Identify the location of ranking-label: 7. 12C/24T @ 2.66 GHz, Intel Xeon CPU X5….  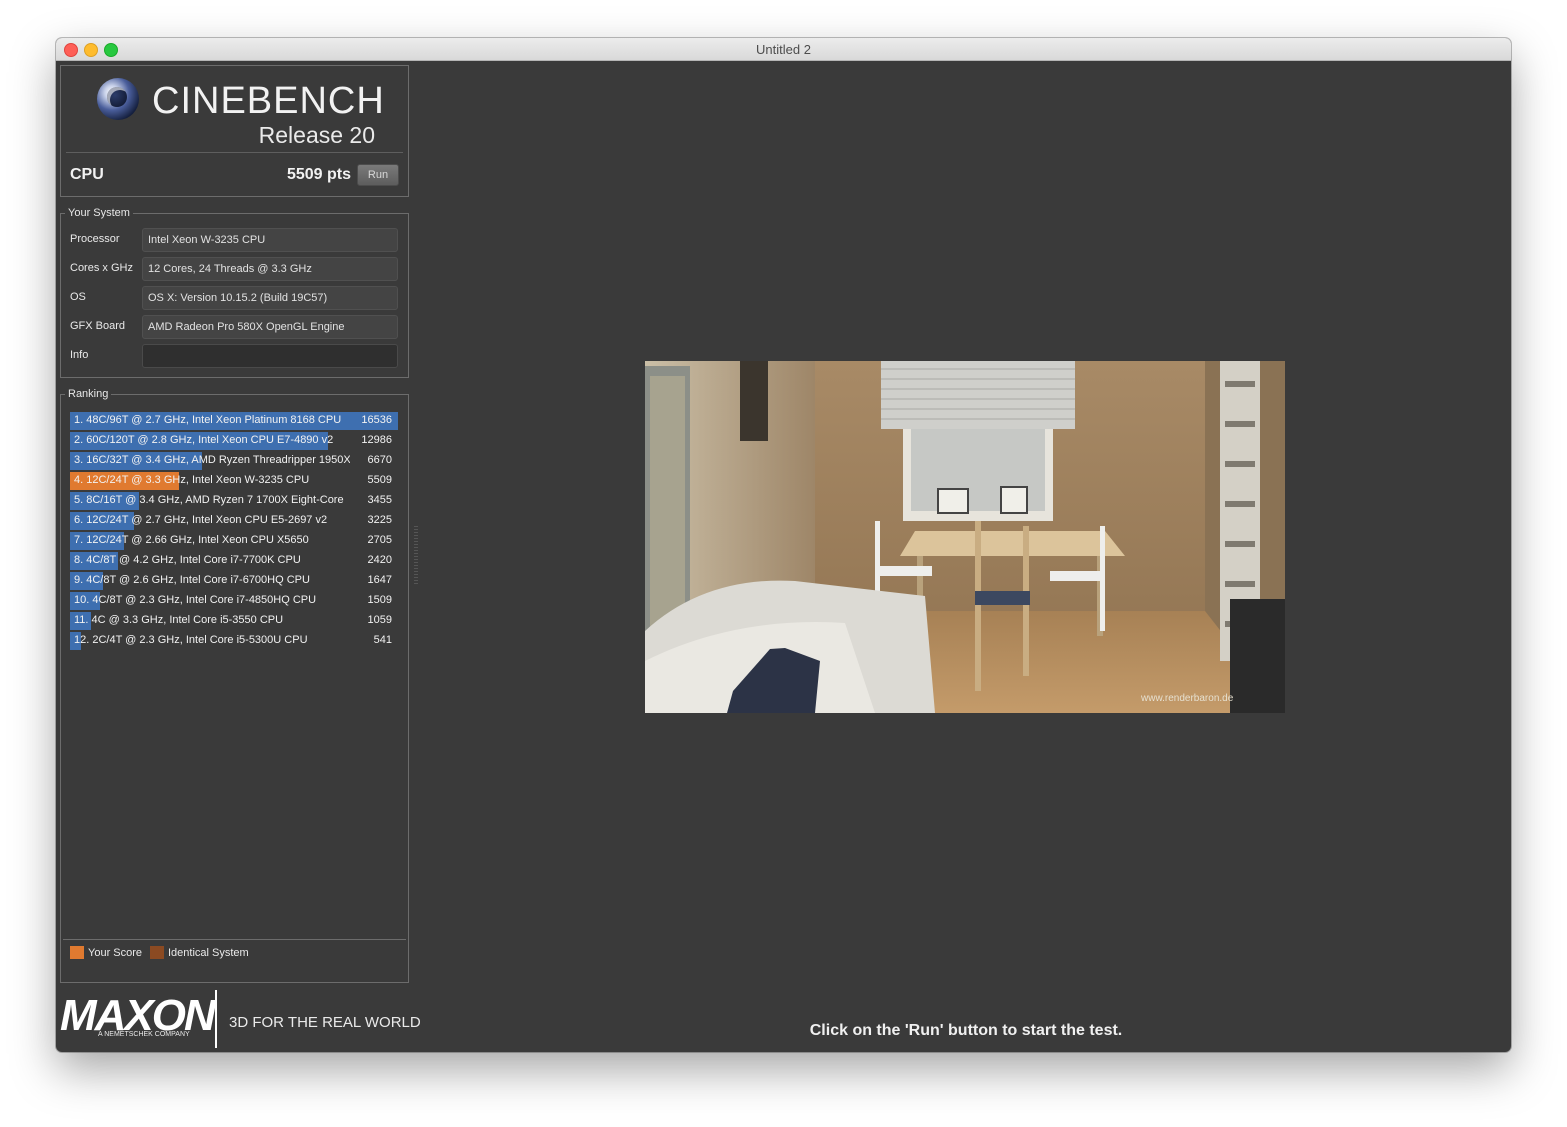
(191, 540).